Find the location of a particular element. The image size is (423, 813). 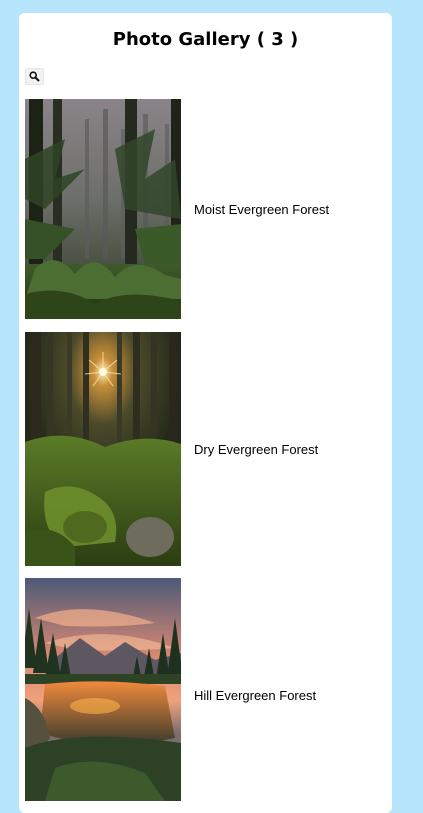

gallery-caption: Moist Evergreen Forest is located at coordinates (262, 209).